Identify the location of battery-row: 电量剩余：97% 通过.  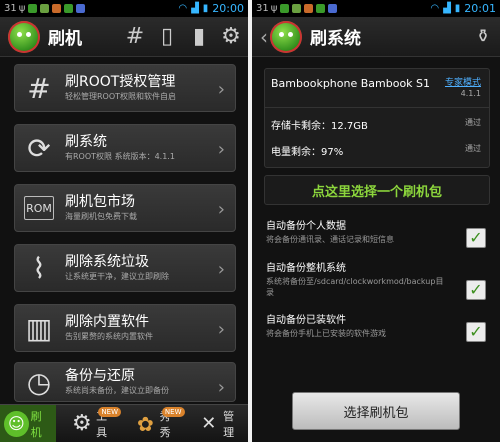
(377, 150).